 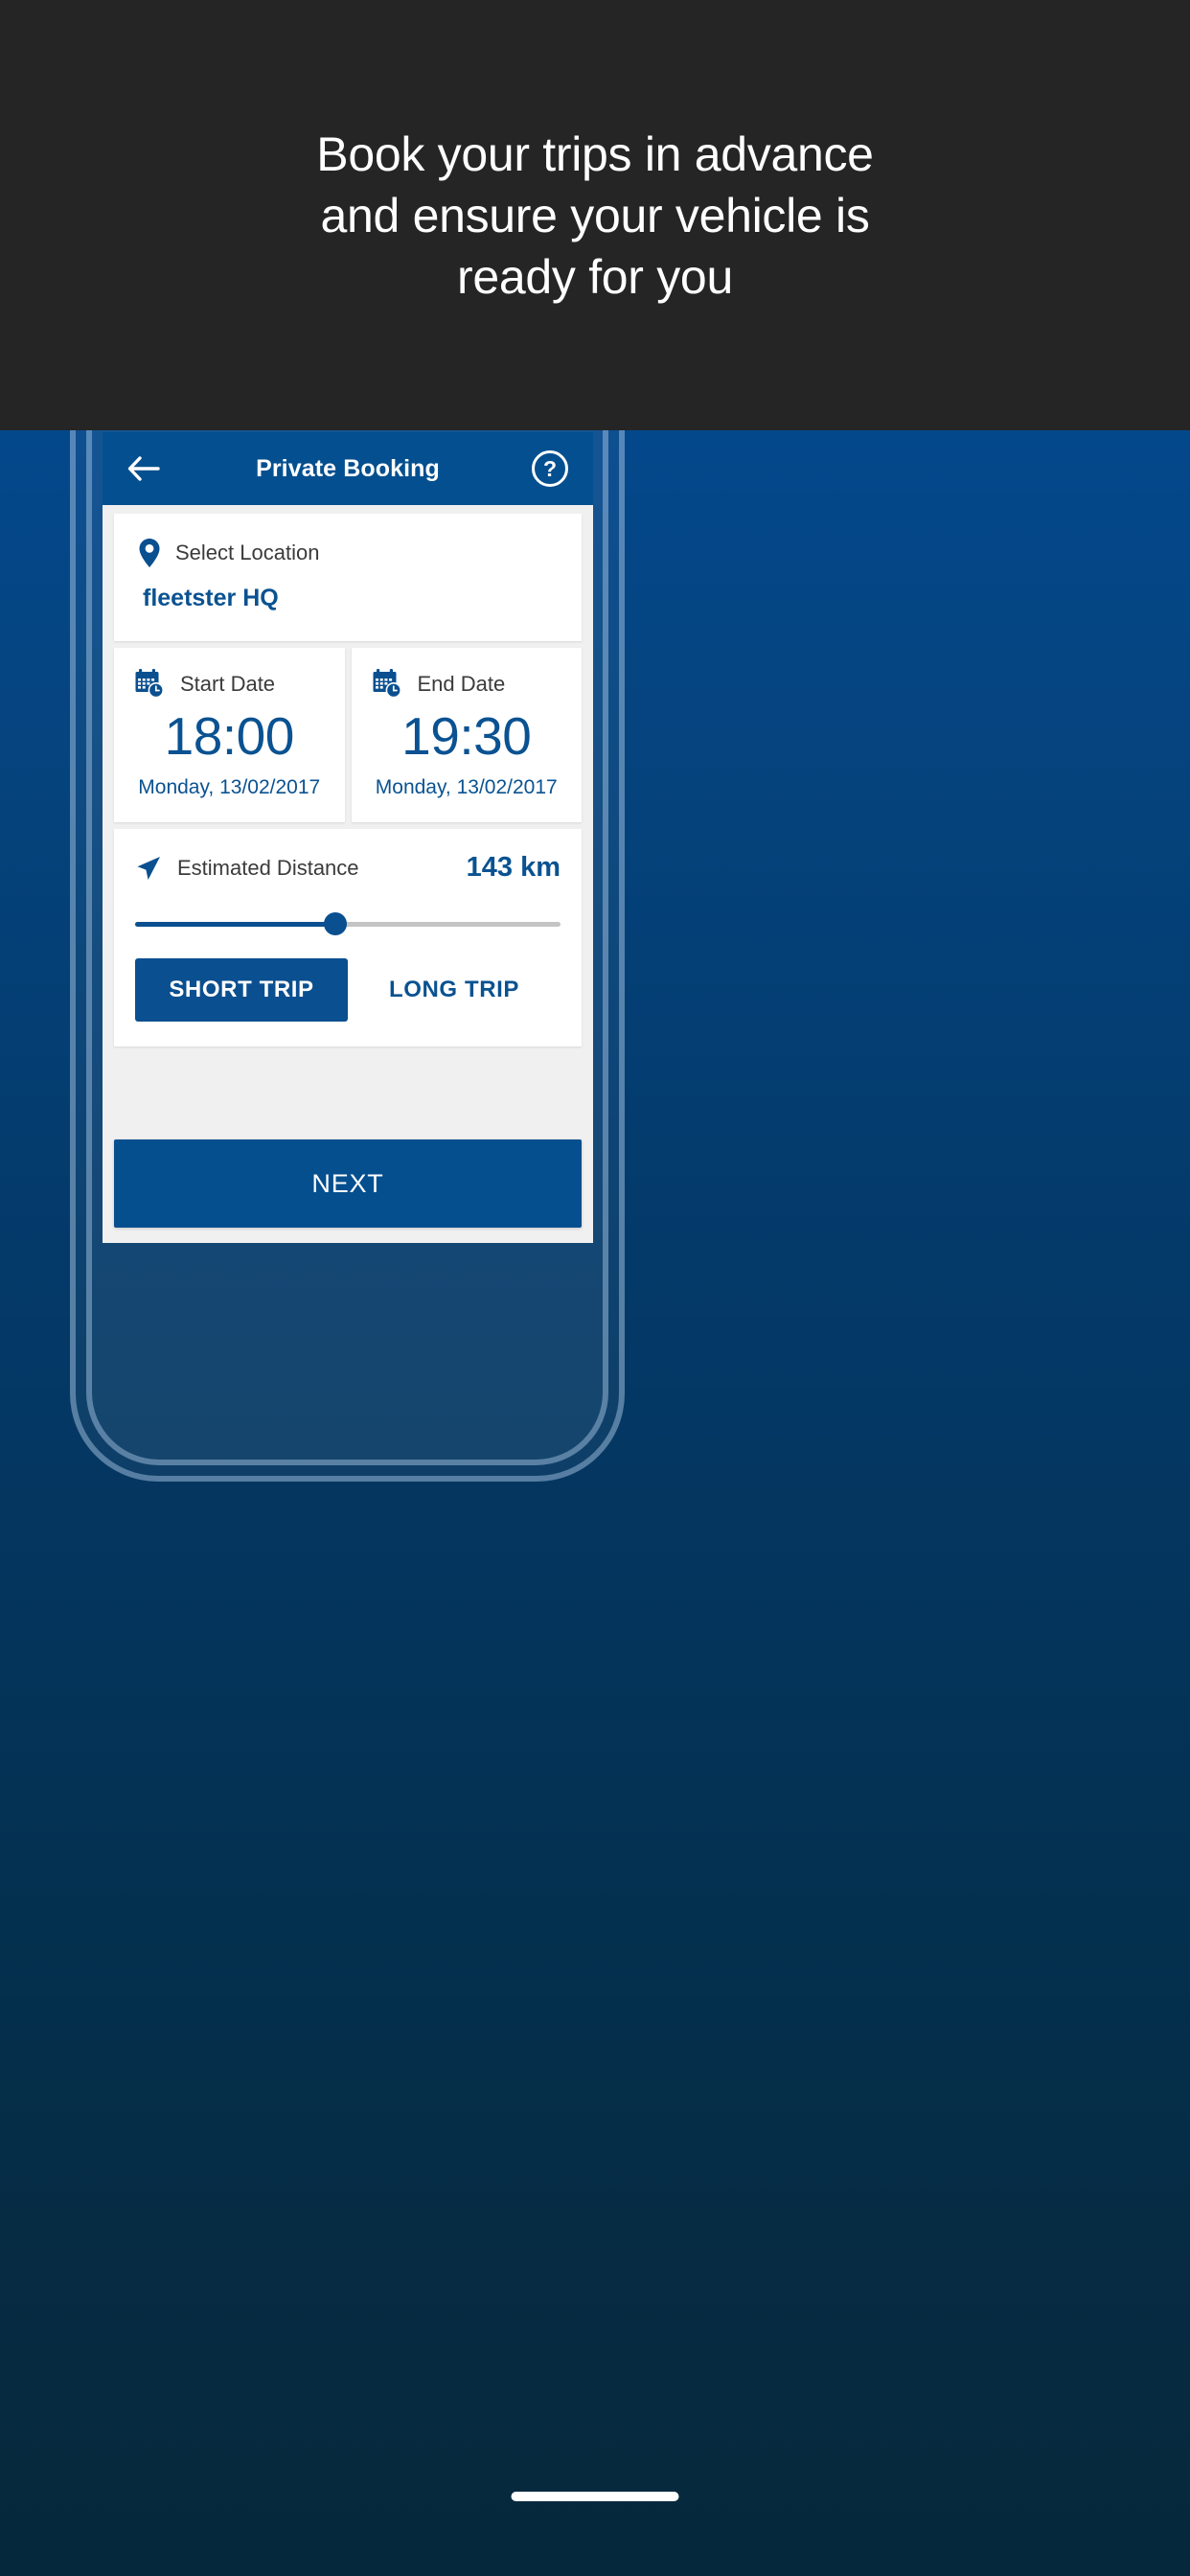 What do you see at coordinates (235, 924) in the screenshot?
I see `slider-fill` at bounding box center [235, 924].